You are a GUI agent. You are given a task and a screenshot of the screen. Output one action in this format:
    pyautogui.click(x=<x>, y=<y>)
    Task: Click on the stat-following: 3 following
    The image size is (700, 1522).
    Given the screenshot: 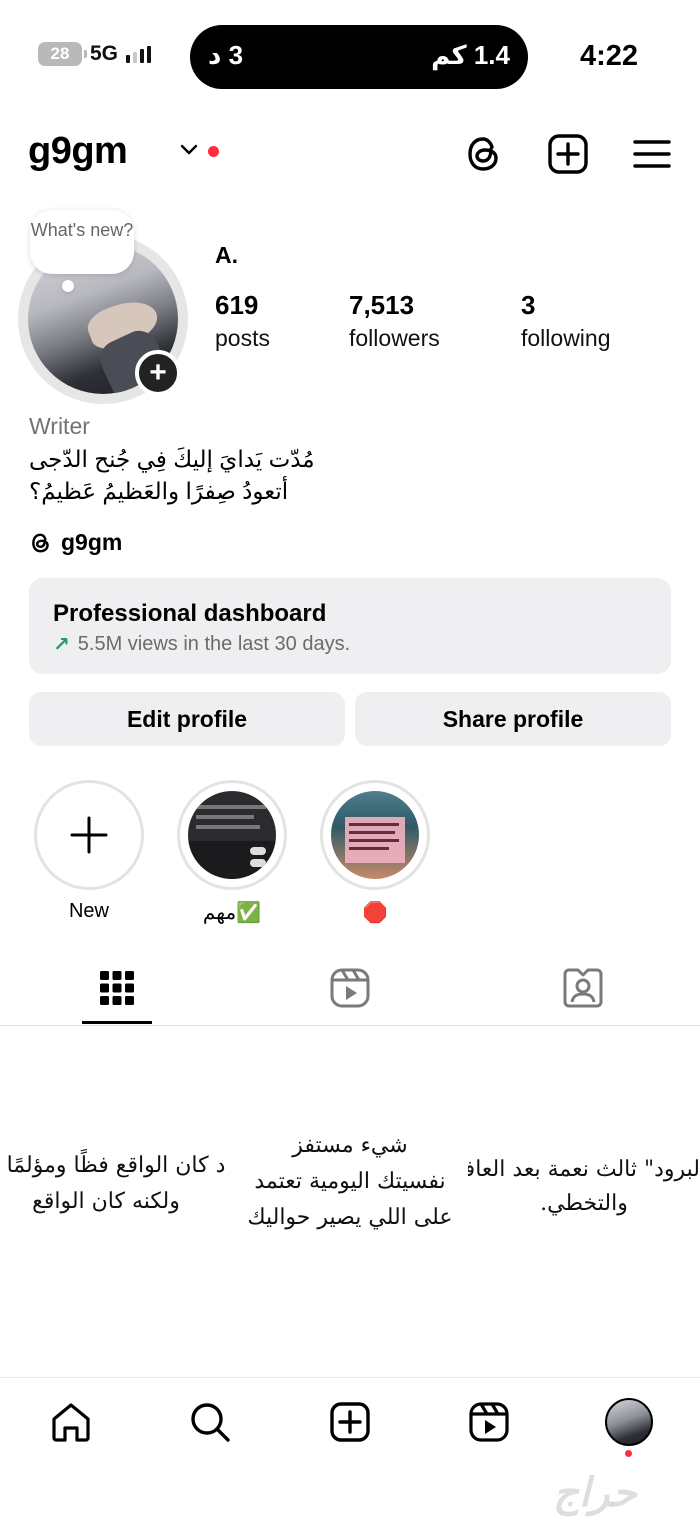 What is the action you would take?
    pyautogui.click(x=566, y=321)
    